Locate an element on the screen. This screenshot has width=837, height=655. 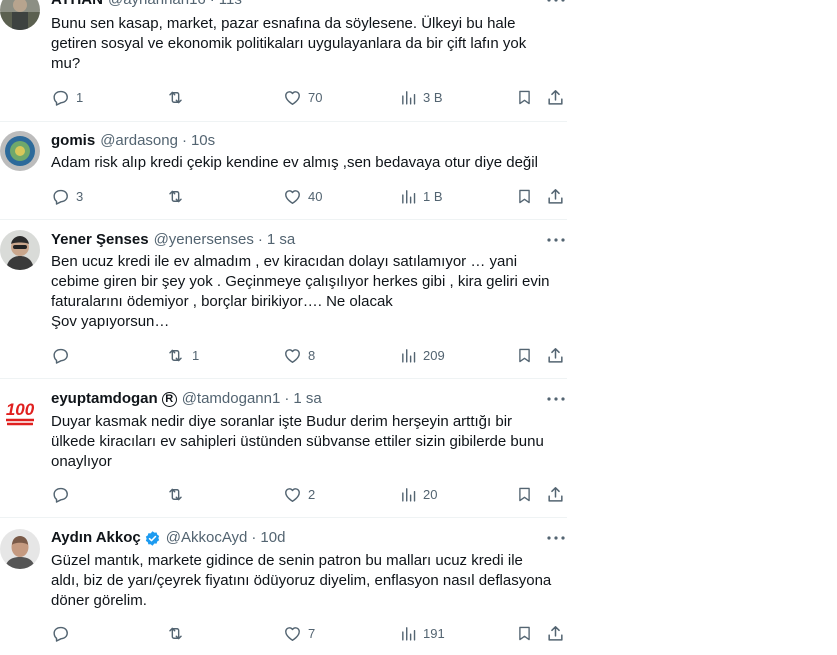
tweet-text-line: onaylıyor is located at coordinates (81, 461).